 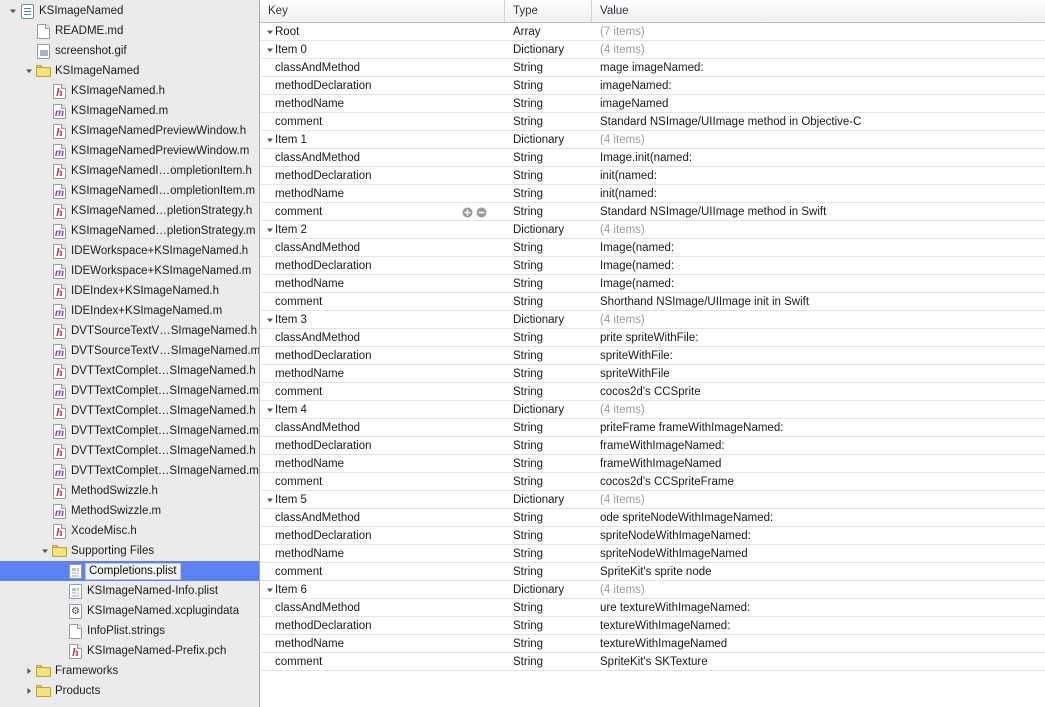 What do you see at coordinates (382, 409) in the screenshot?
I see `plist-key-cell: Item 4` at bounding box center [382, 409].